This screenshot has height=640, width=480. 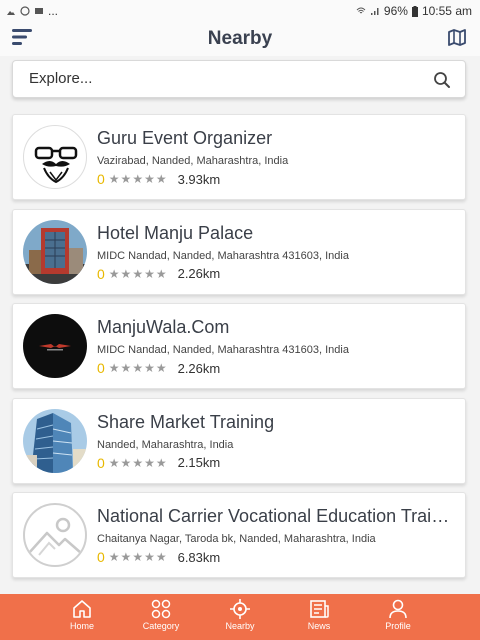 What do you see at coordinates (165, 444) in the screenshot?
I see `listing-address: Nanded, Maharashtra, India` at bounding box center [165, 444].